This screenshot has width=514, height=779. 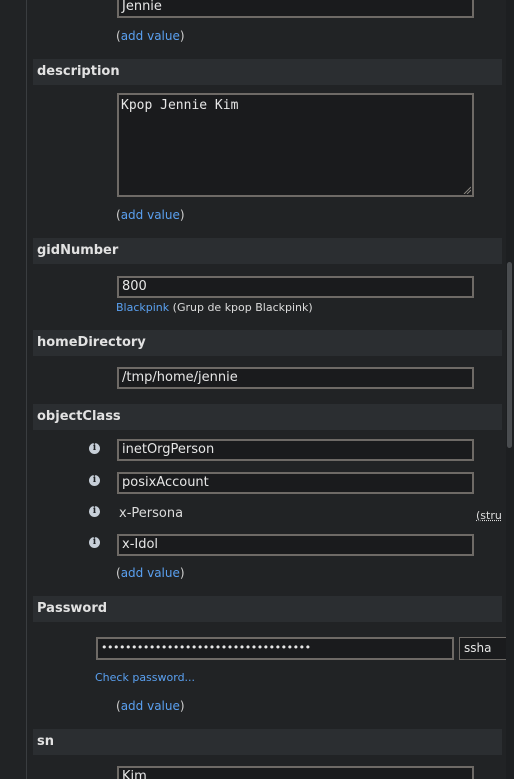 What do you see at coordinates (489, 515) in the screenshot?
I see `structural-hint: (stru` at bounding box center [489, 515].